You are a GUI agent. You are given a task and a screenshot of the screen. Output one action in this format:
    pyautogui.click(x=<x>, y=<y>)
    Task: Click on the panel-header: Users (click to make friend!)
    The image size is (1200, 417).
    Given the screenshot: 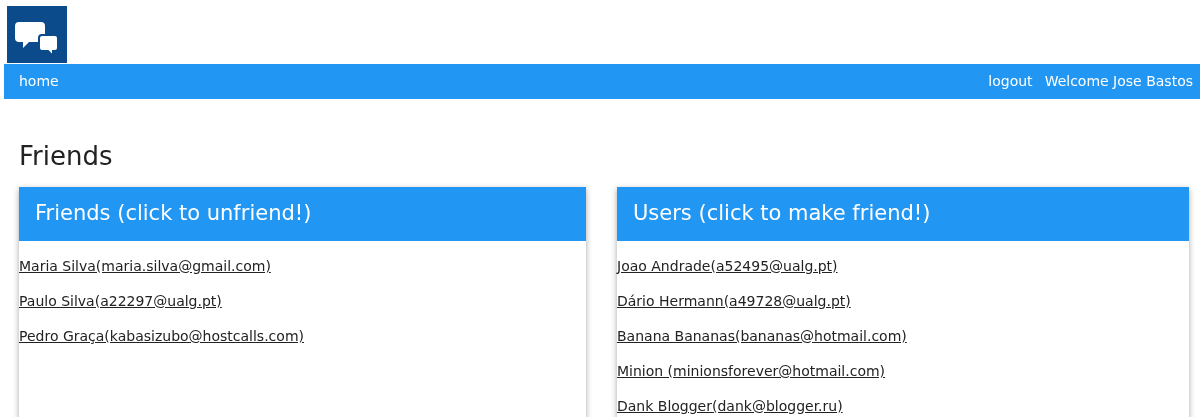 What is the action you would take?
    pyautogui.click(x=903, y=214)
    